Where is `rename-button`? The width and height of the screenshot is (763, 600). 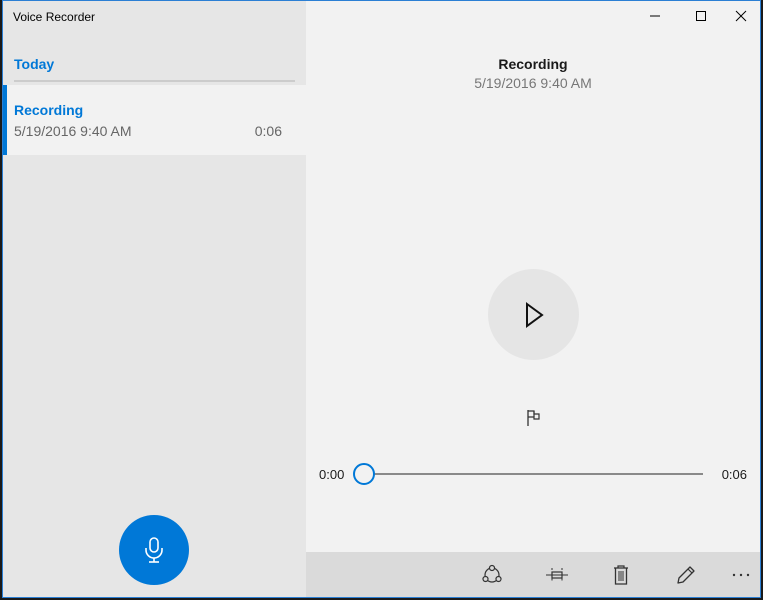
rename-button is located at coordinates (686, 575).